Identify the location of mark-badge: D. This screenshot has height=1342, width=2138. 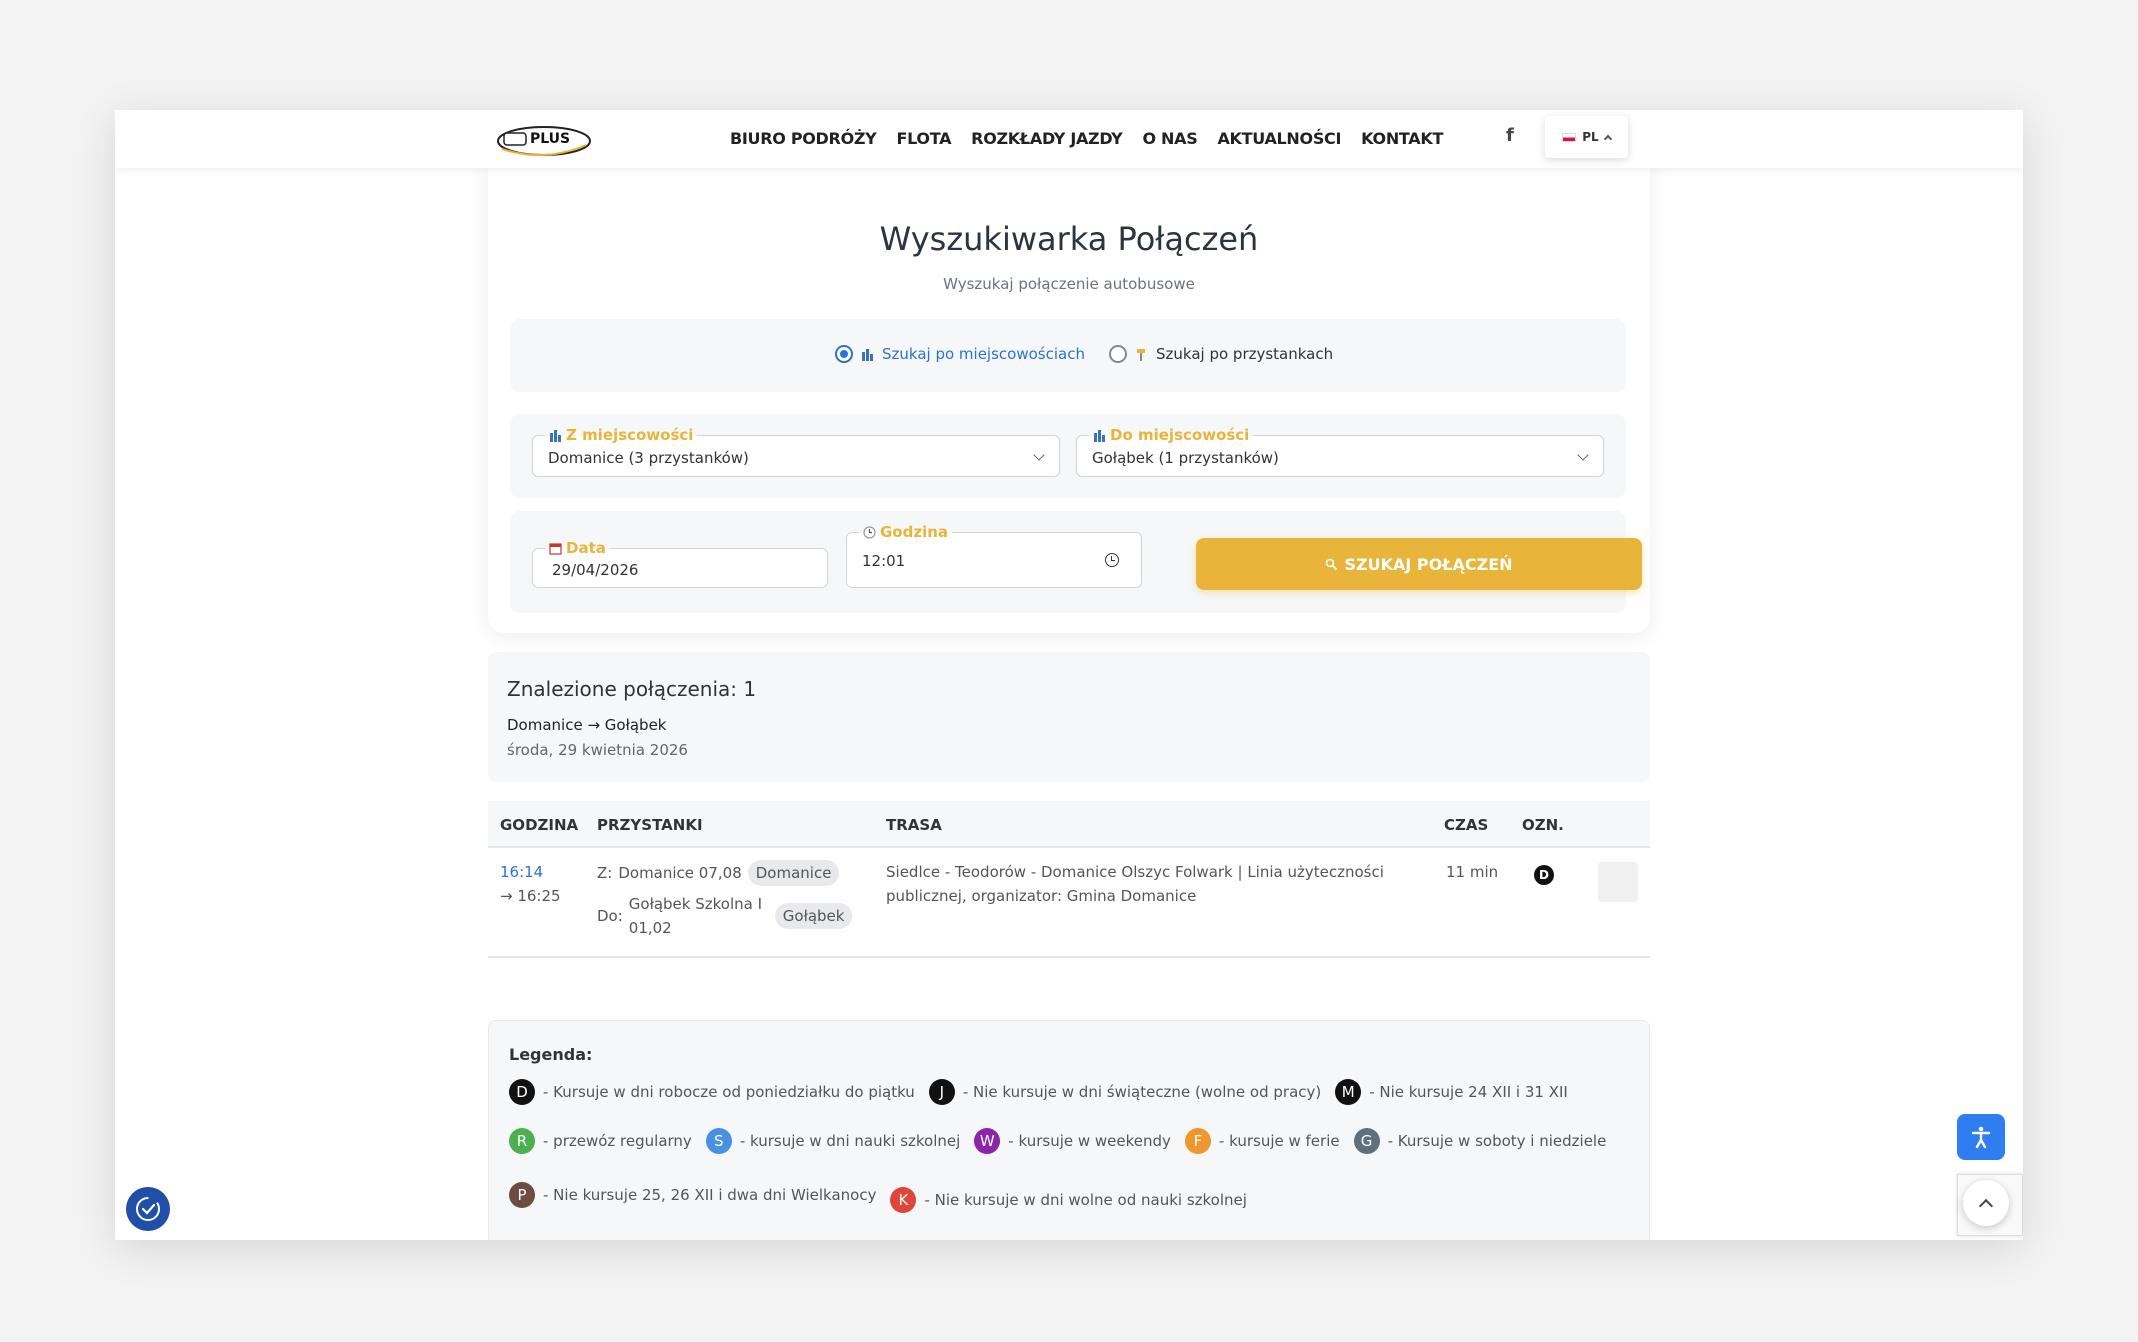
(1544, 875).